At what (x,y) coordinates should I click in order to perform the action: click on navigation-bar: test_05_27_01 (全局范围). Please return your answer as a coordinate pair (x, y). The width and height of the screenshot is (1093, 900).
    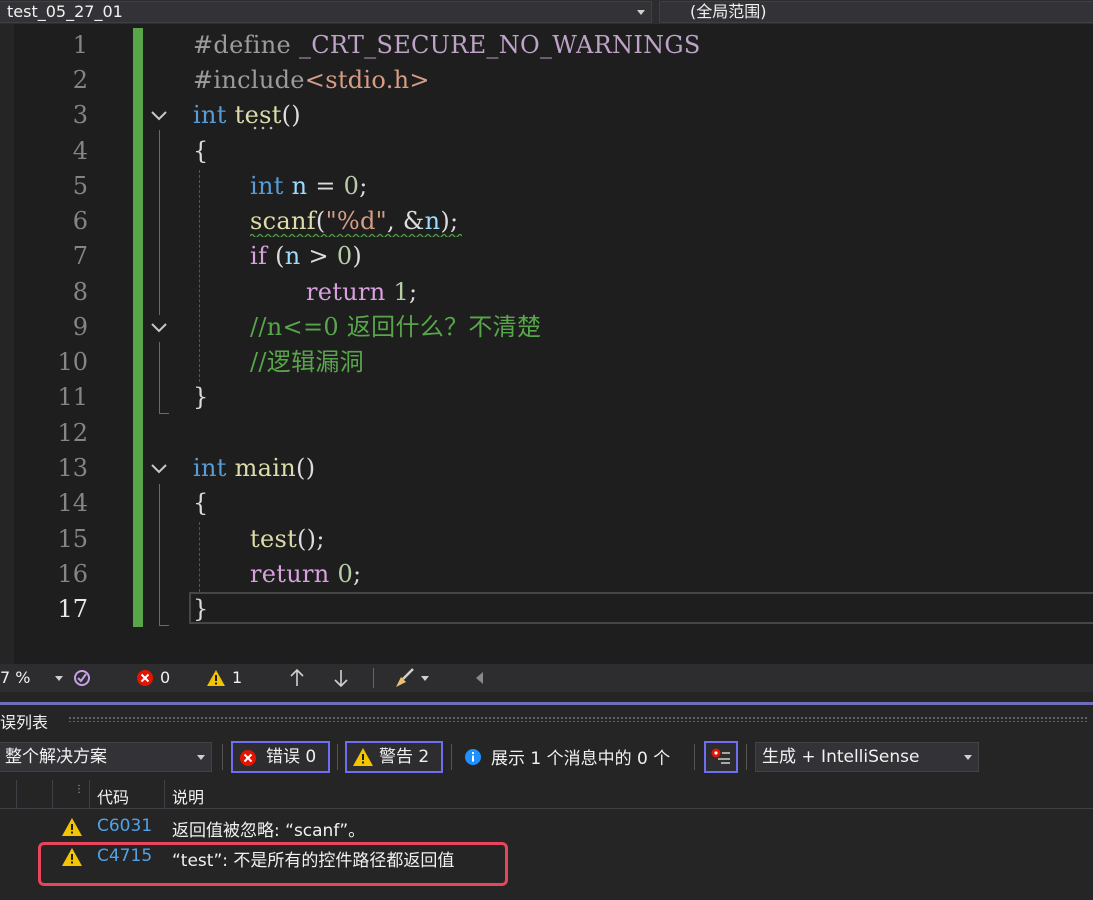
    Looking at the image, I should click on (546, 12).